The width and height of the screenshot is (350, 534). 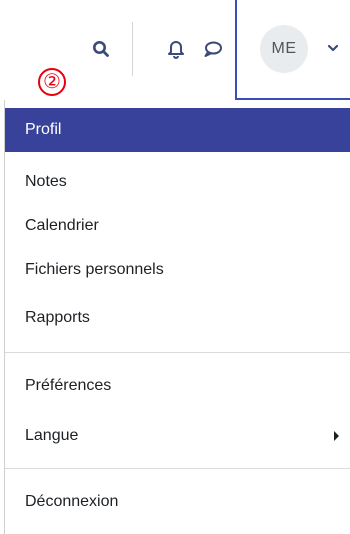 What do you see at coordinates (177, 386) in the screenshot?
I see `menu-item-preferences: Préférences` at bounding box center [177, 386].